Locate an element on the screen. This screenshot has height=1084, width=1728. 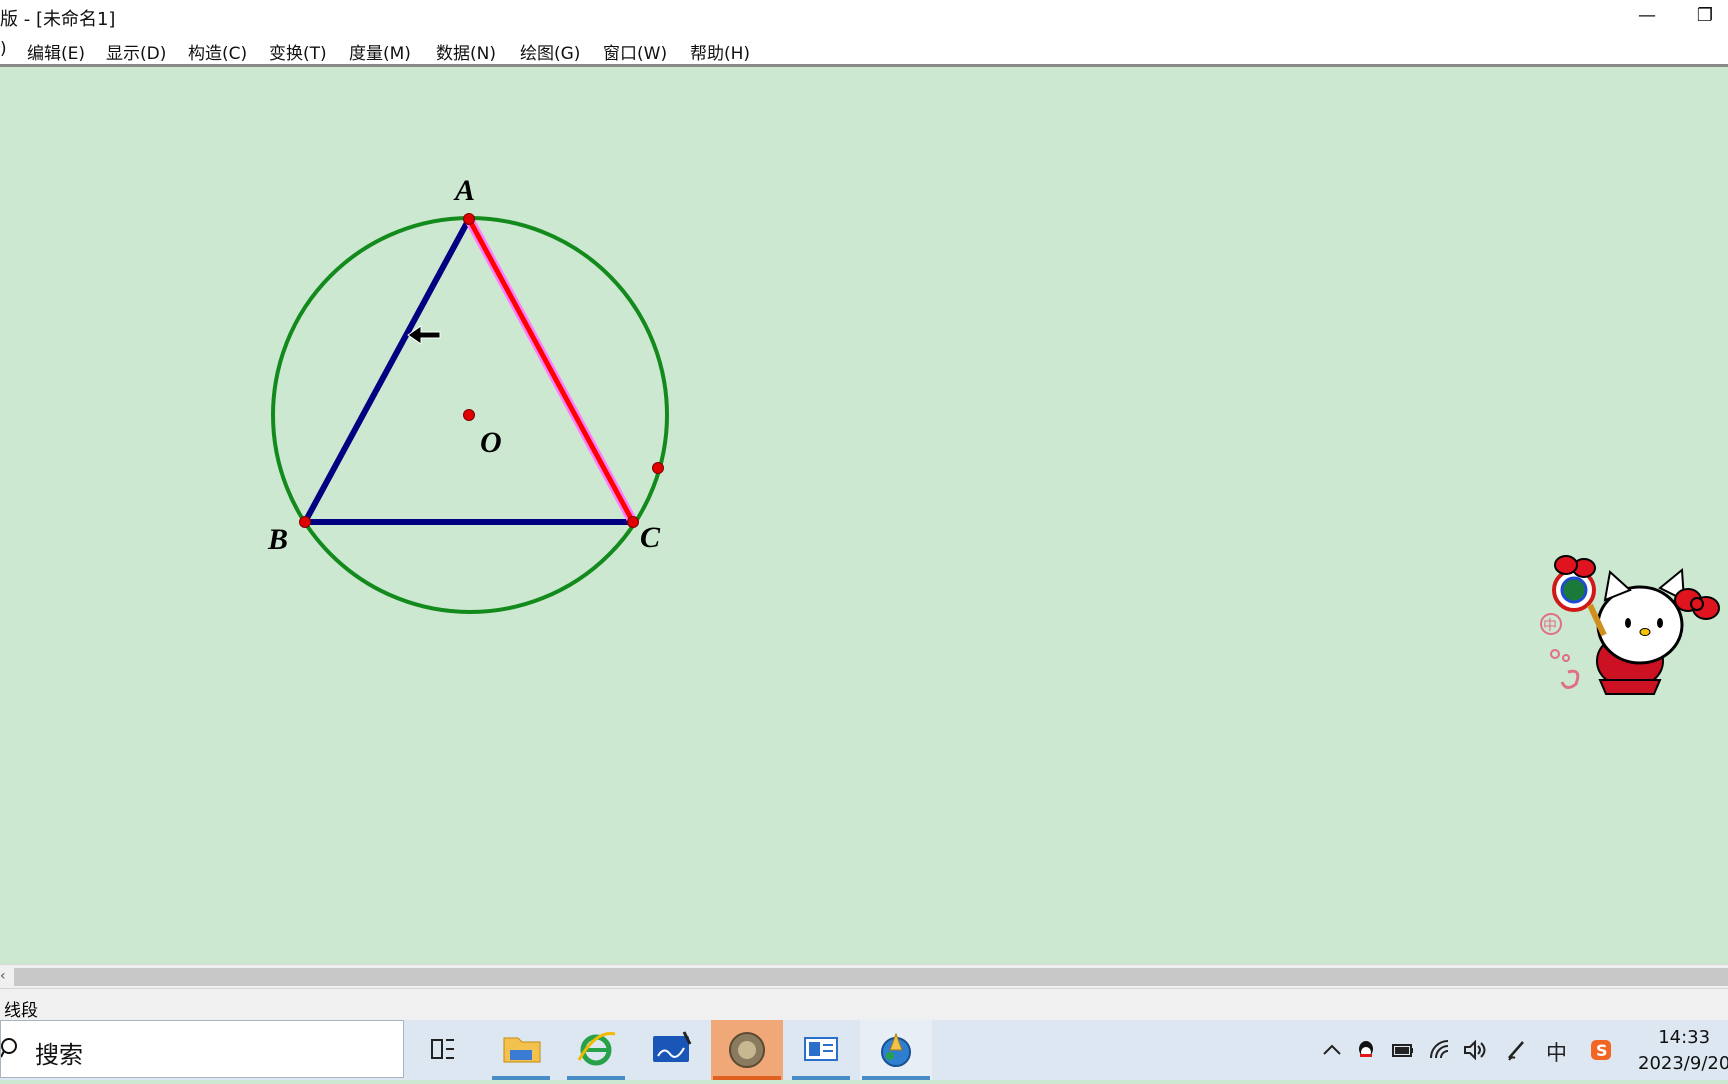
menu-help: 帮助(H) is located at coordinates (720, 51).